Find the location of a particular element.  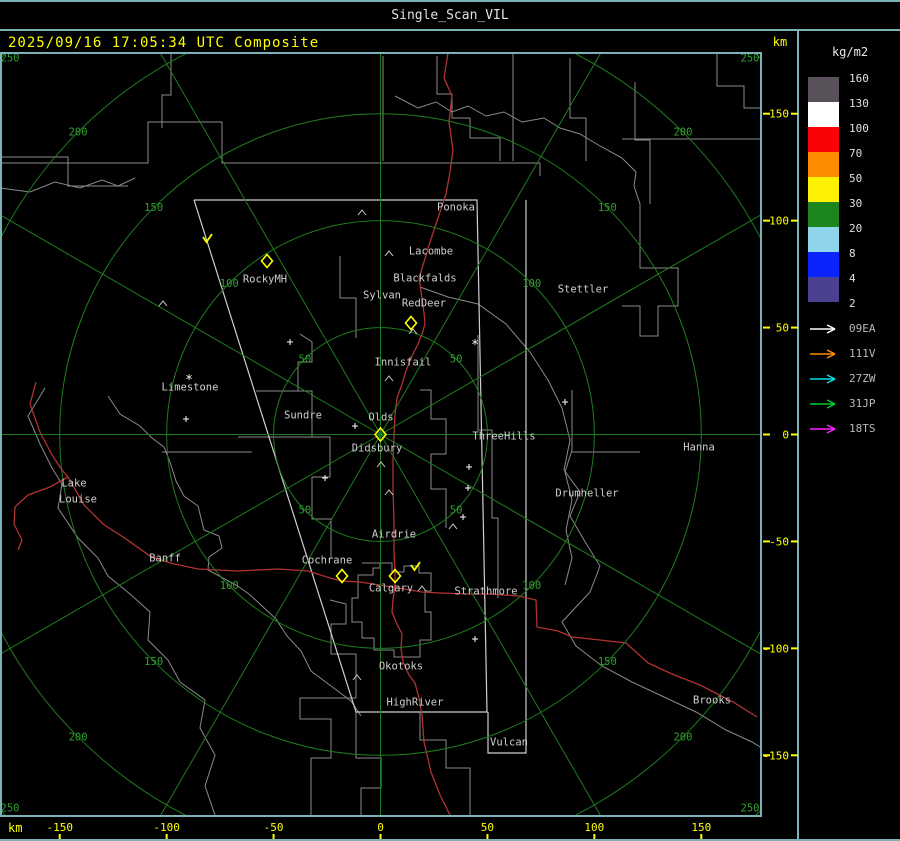

city-label: Lake is located at coordinates (73, 484).